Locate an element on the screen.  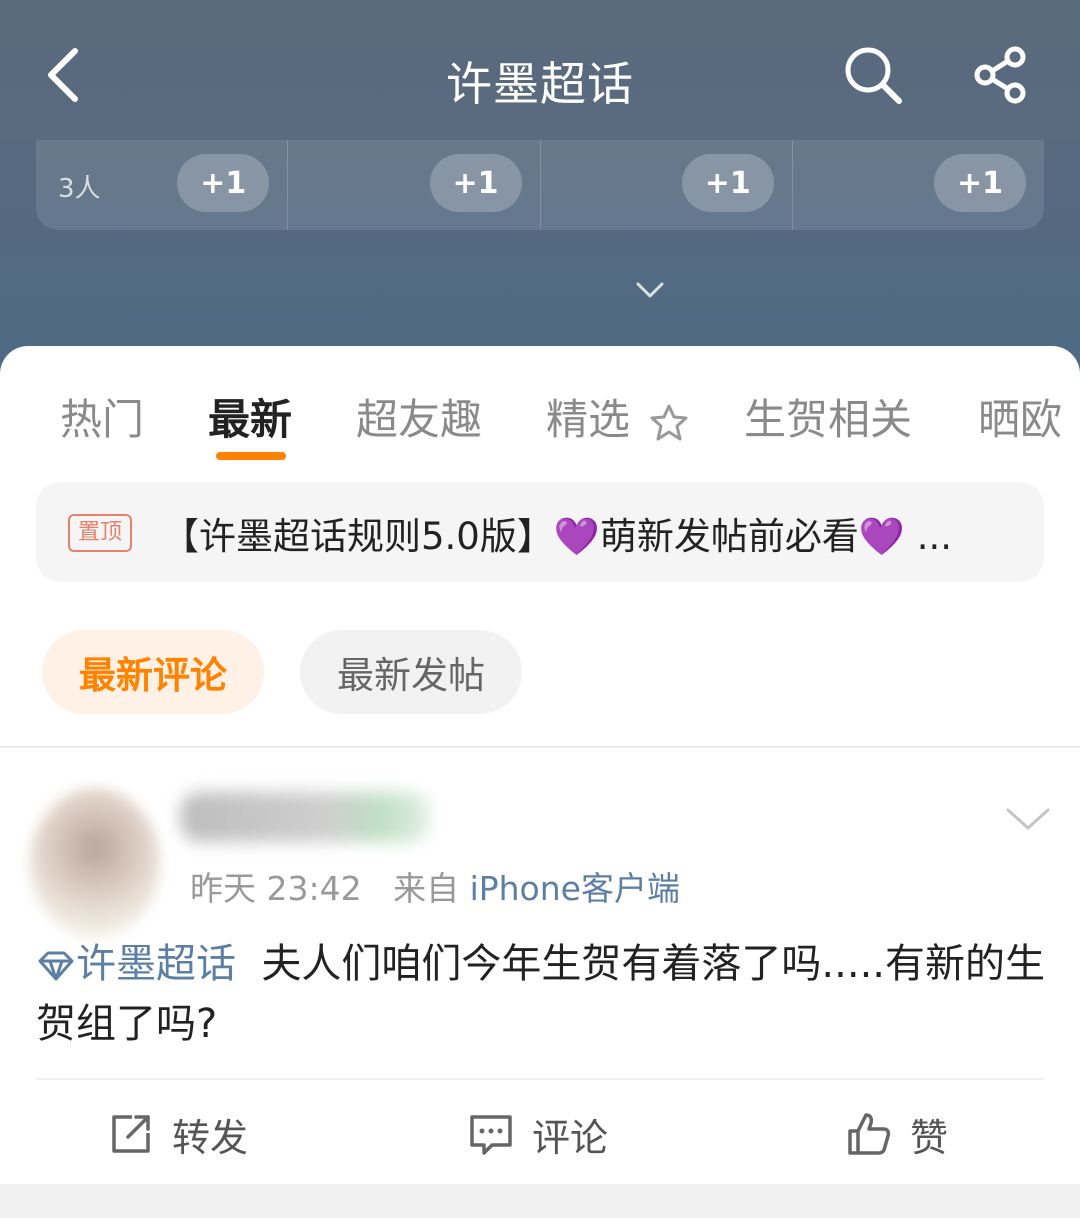
share-button is located at coordinates (1001, 75).